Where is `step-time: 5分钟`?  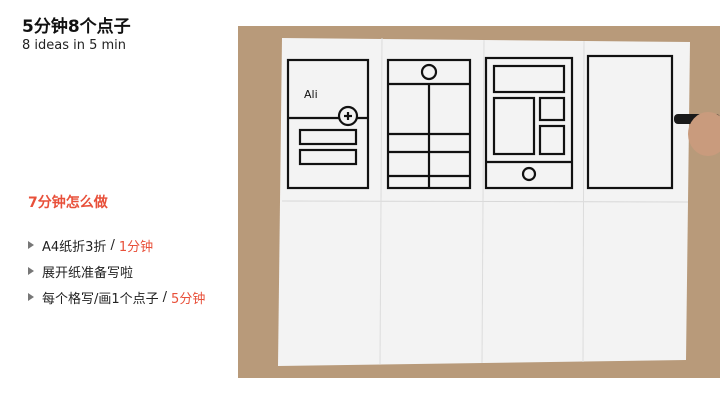
step-time: 5分钟 is located at coordinates (188, 299).